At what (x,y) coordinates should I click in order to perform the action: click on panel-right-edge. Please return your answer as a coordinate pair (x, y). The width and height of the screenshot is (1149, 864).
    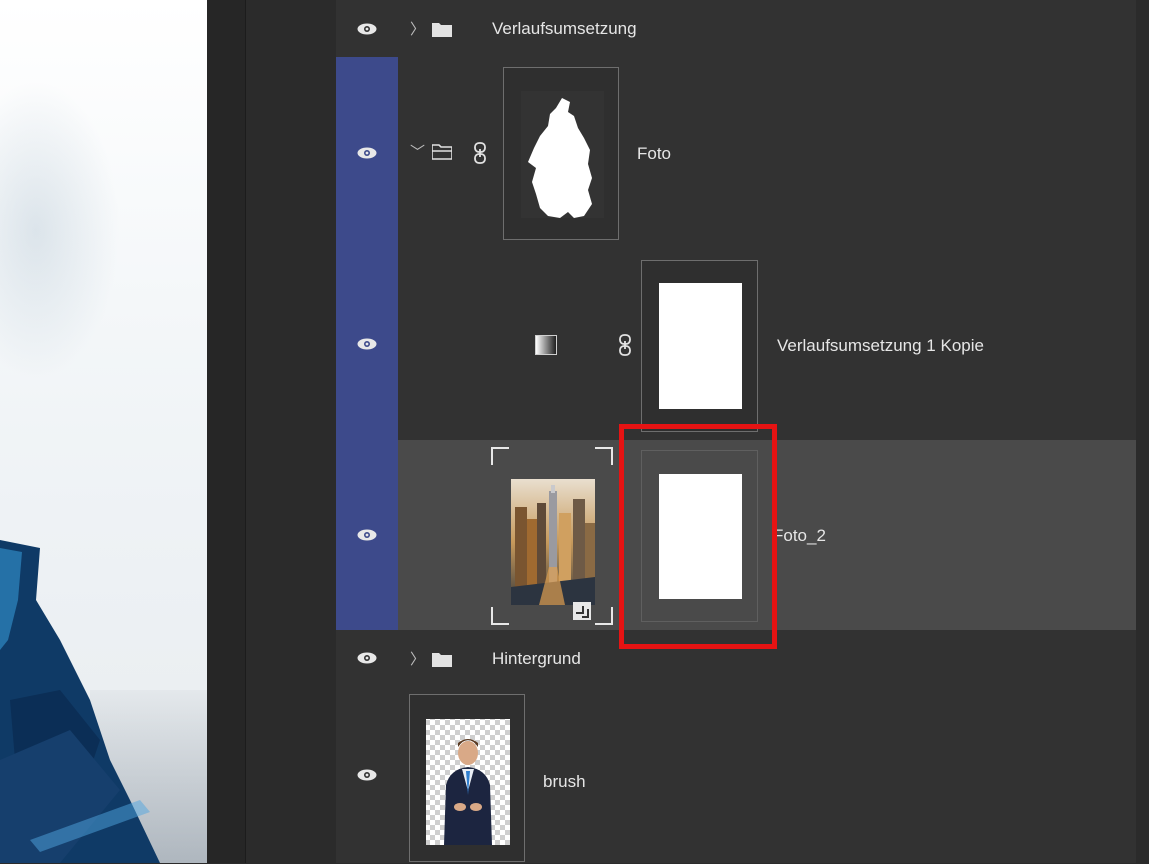
    Looking at the image, I should click on (1142, 431).